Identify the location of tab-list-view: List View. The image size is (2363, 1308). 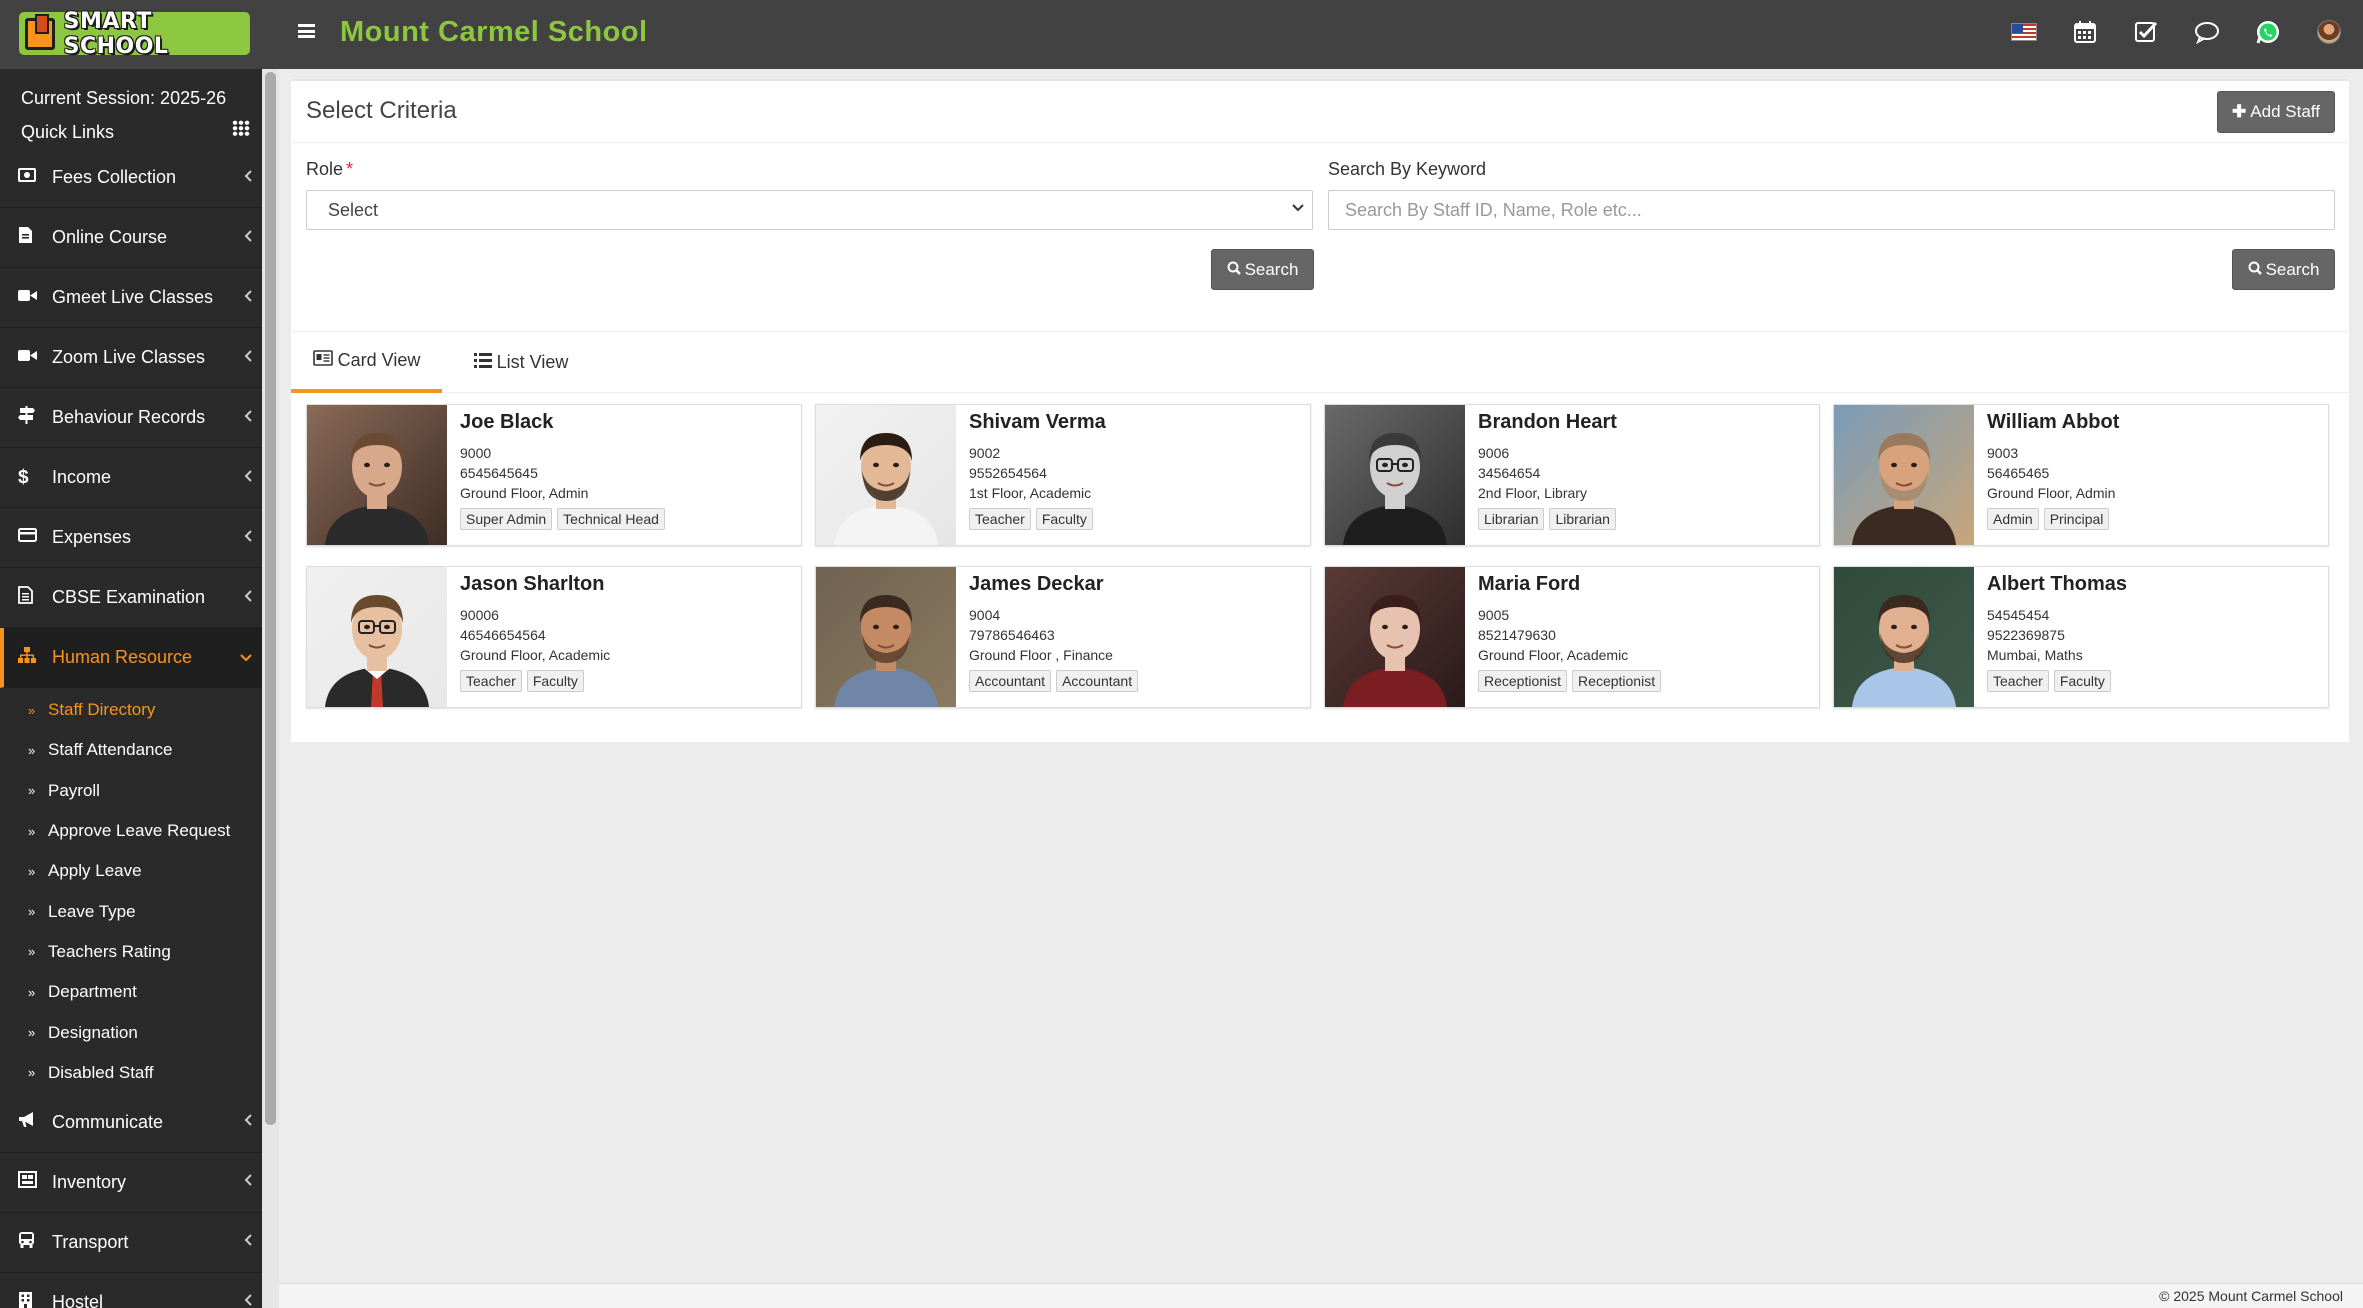
(521, 362).